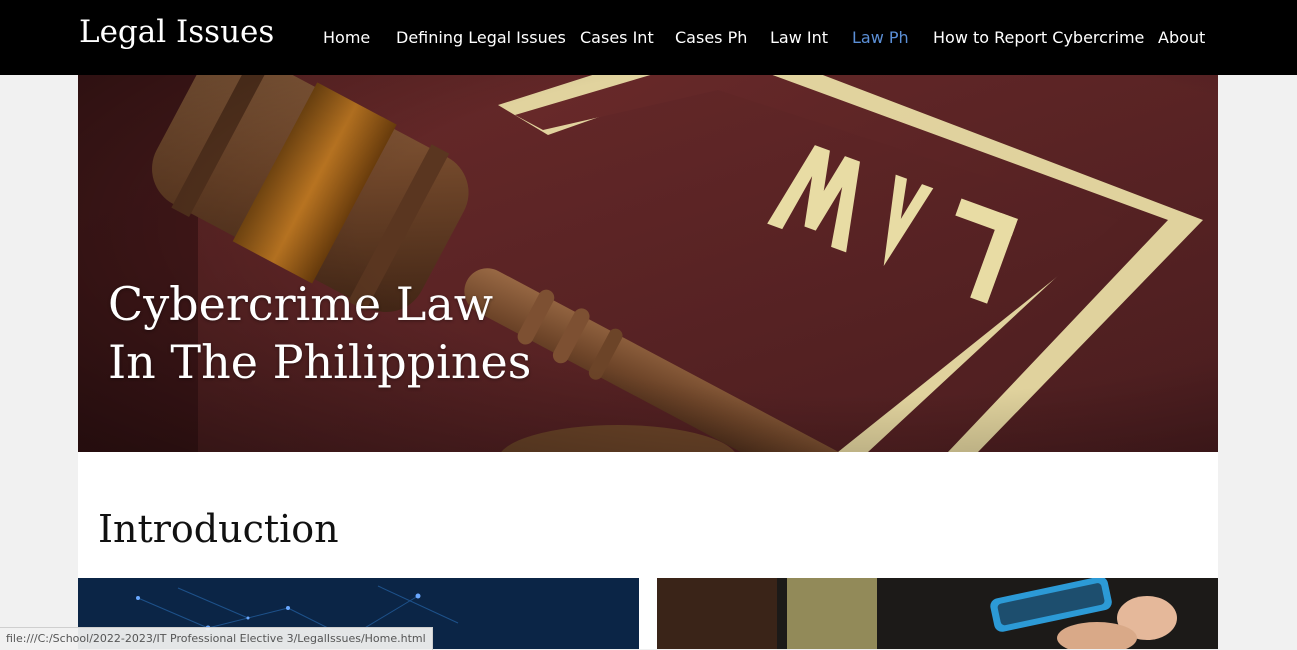  Describe the element at coordinates (218, 529) in the screenshot. I see `introduction-heading: Introduction` at that location.